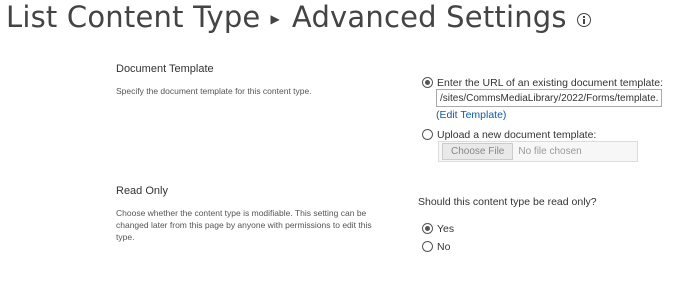 The width and height of the screenshot is (688, 290). I want to click on template-url-input, so click(549, 98).